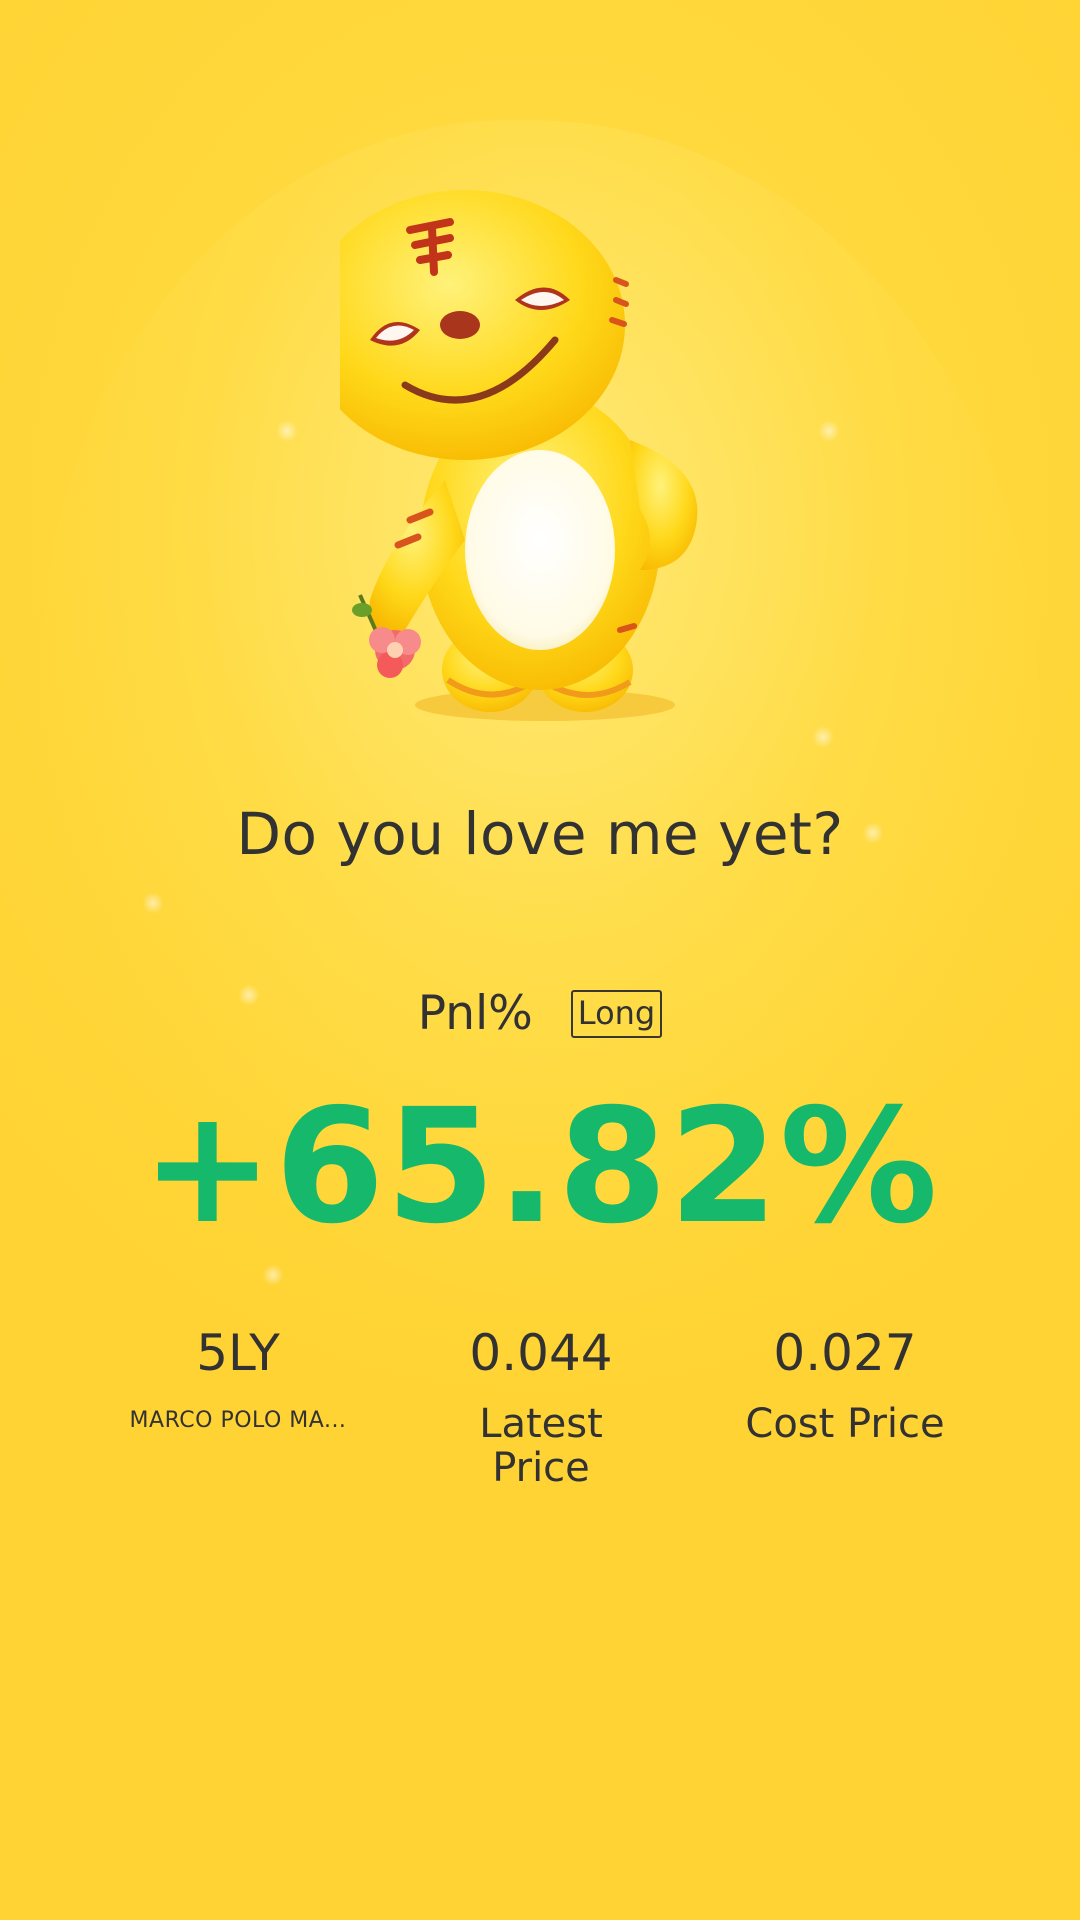 The image size is (1080, 1920). What do you see at coordinates (845, 1353) in the screenshot?
I see `cost-price-value: 0.027` at bounding box center [845, 1353].